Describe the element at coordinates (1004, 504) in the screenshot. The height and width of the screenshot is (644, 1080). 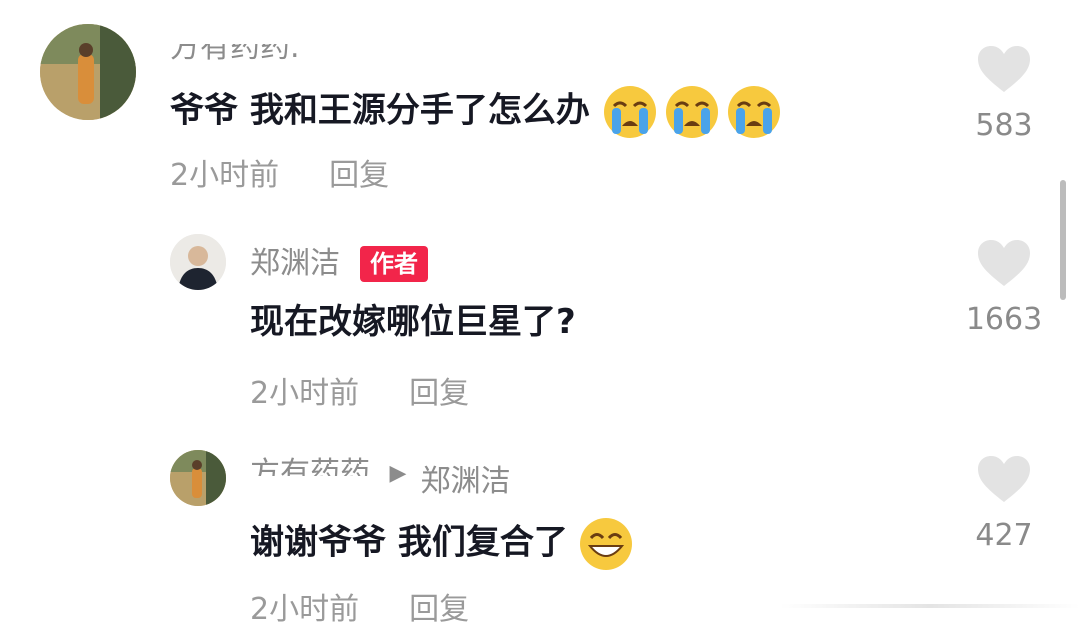
I see `like-button: 427` at that location.